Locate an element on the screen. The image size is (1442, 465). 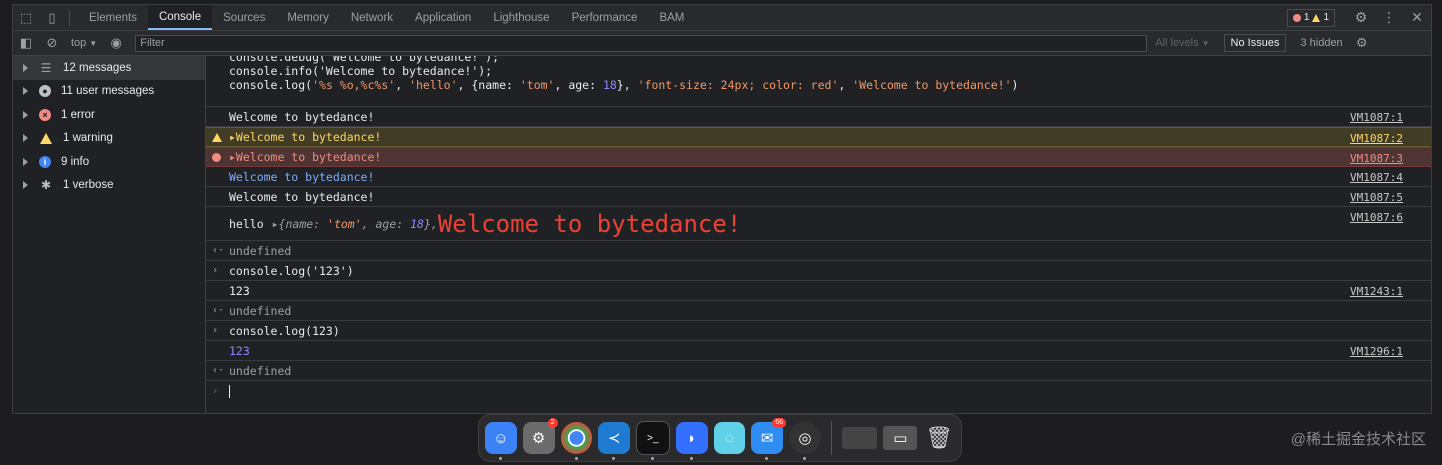
code-token: , age: is located at coordinates (386, 223).